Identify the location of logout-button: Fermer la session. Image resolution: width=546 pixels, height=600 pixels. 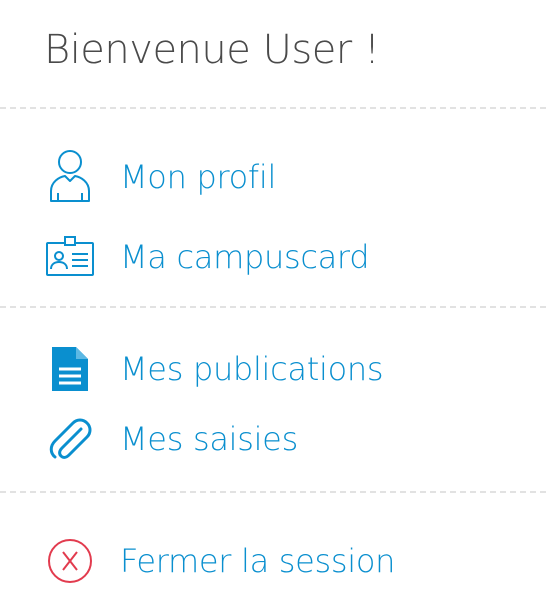
(284, 561).